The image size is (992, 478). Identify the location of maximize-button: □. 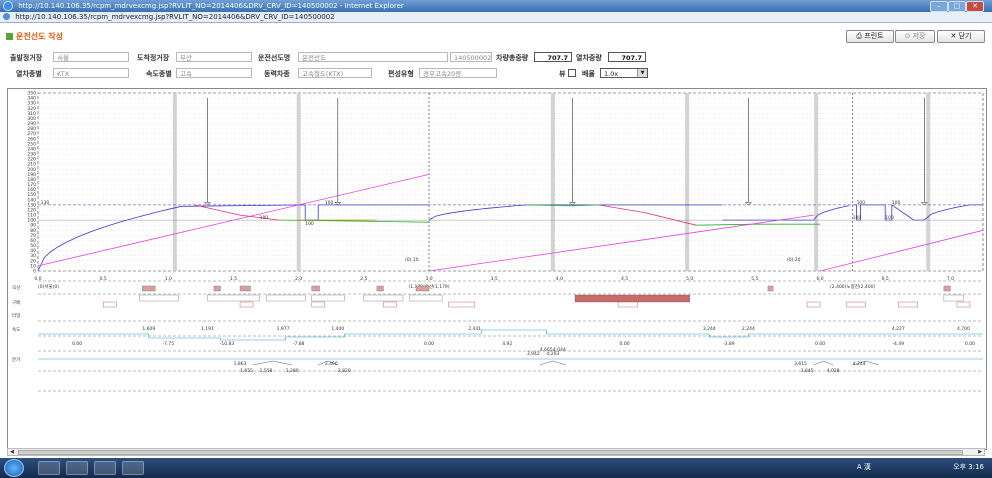
(957, 6).